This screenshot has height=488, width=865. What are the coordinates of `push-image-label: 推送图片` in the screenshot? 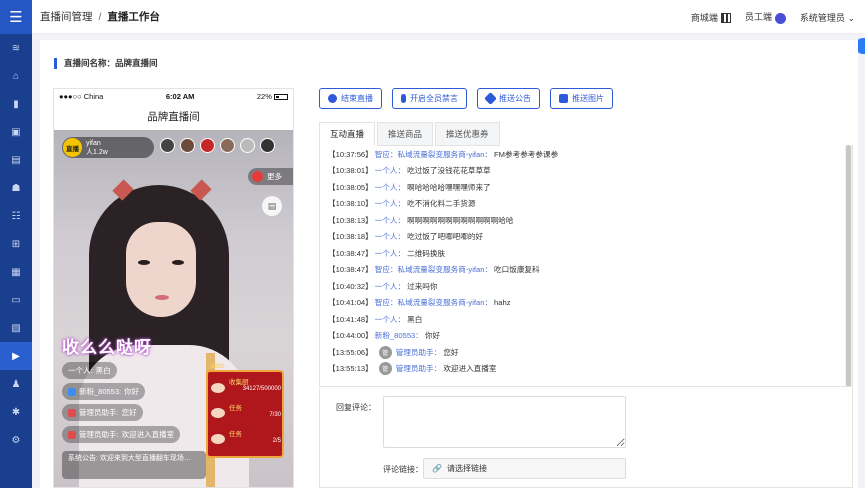 It's located at (588, 98).